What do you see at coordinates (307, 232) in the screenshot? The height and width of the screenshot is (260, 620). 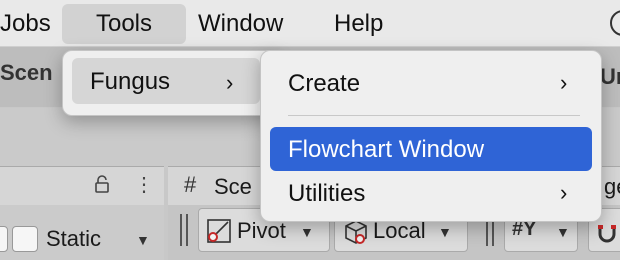 I see `pivot-caret-icon: ▼` at bounding box center [307, 232].